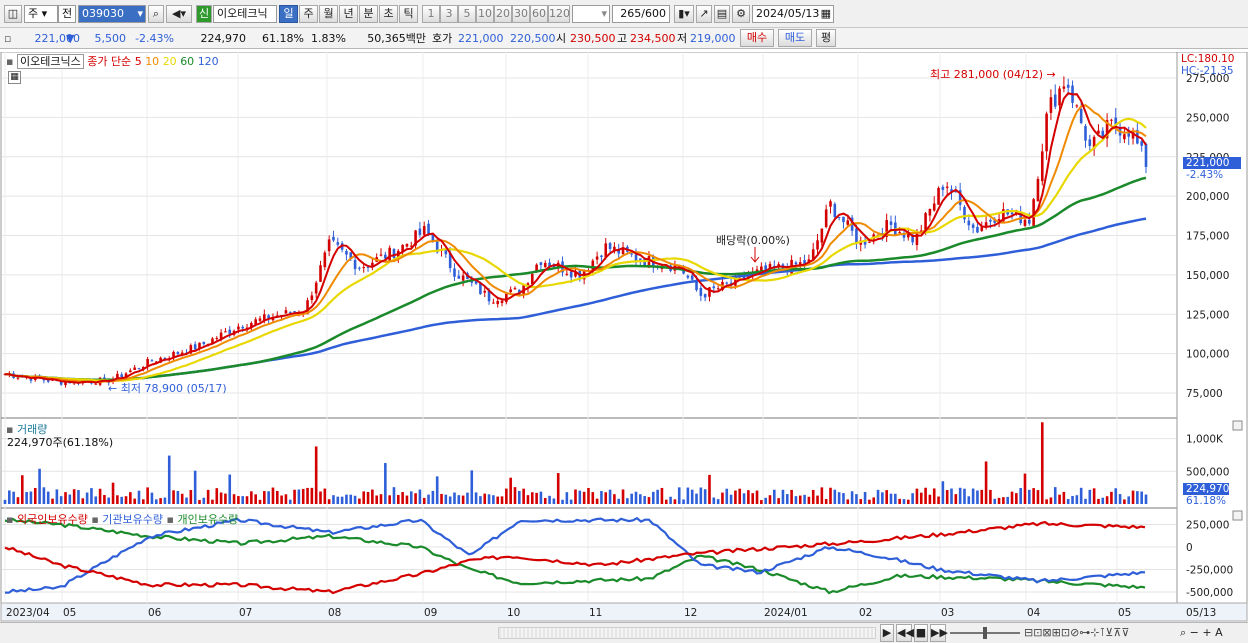 Image resolution: width=1248 pixels, height=643 pixels. What do you see at coordinates (887, 633) in the screenshot?
I see `play-icon: ▶` at bounding box center [887, 633].